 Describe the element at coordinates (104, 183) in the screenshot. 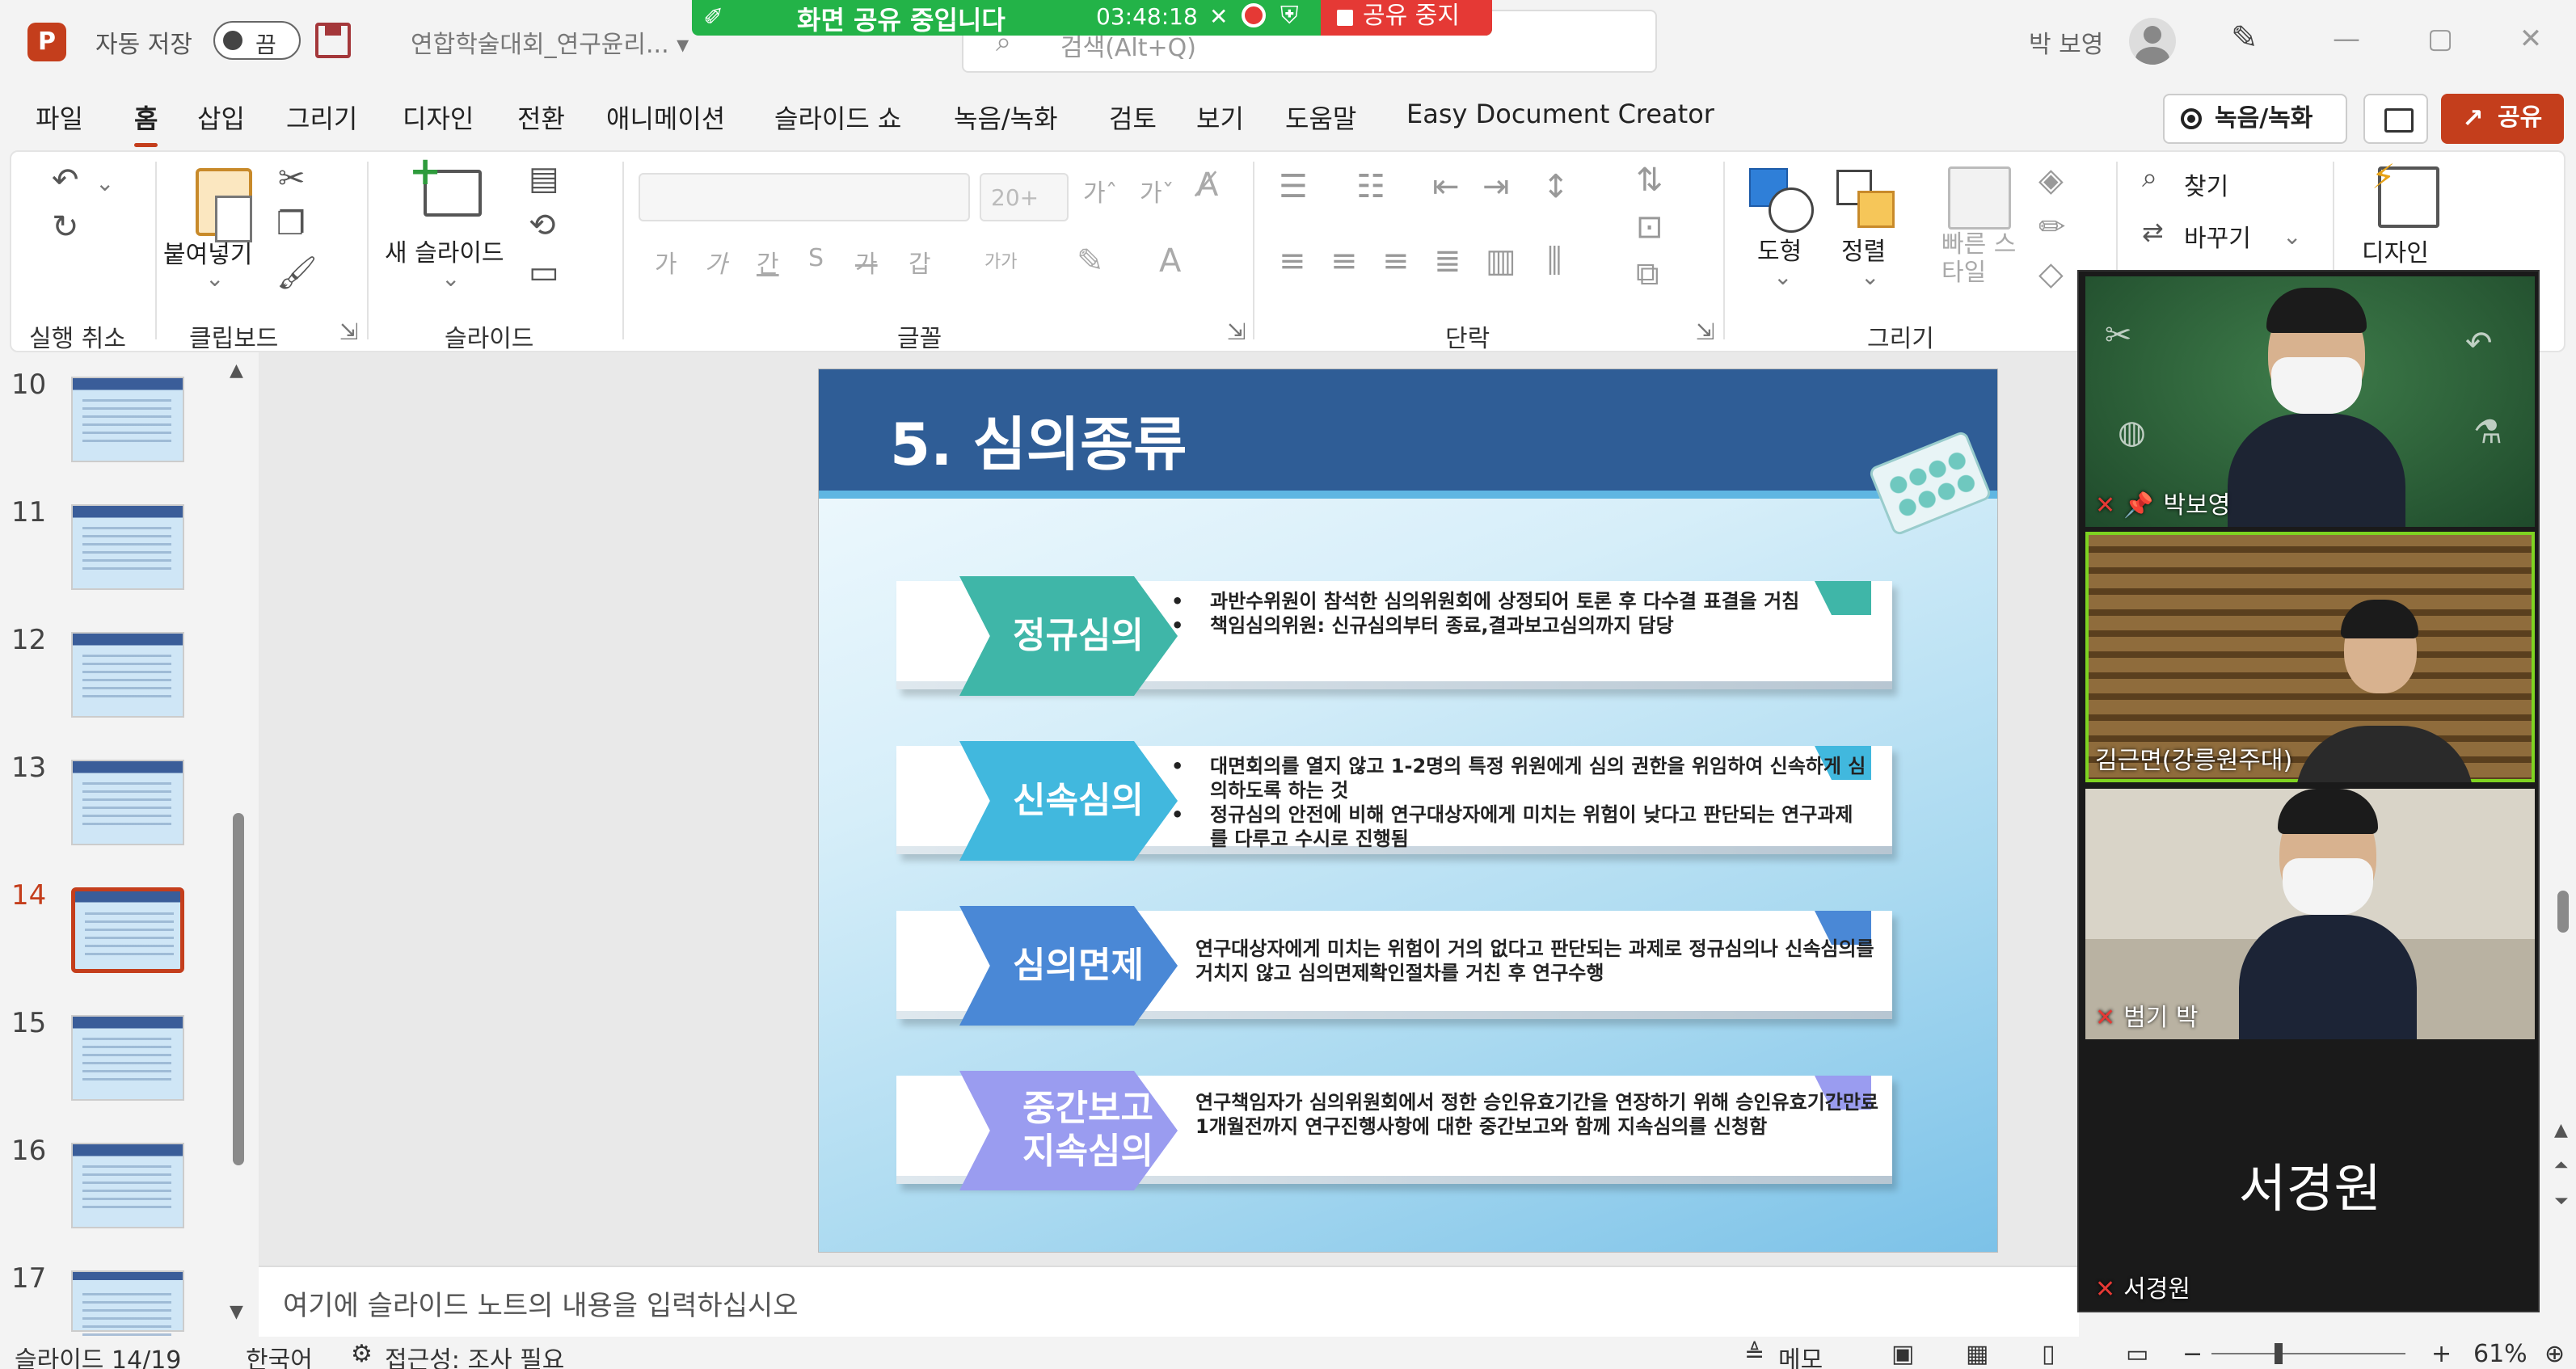

I see `undo-dropdown-icon: ⌄` at that location.